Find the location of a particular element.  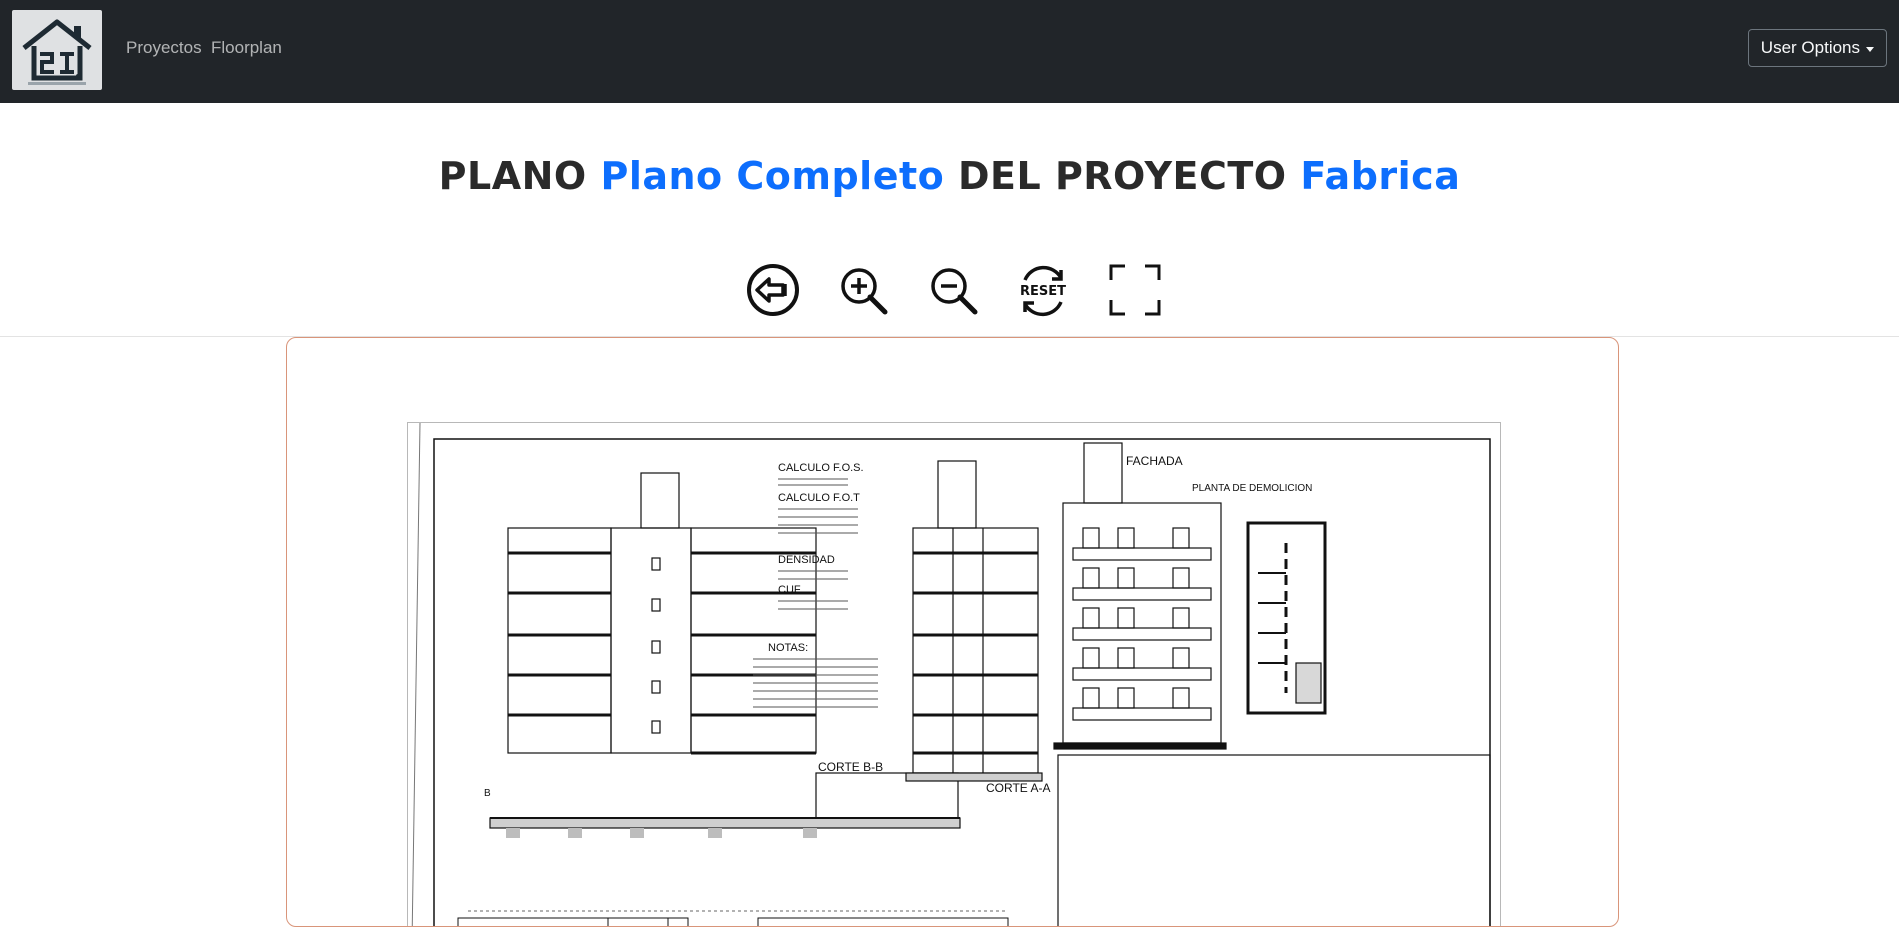

reset-icon: RESET is located at coordinates (1043, 290).